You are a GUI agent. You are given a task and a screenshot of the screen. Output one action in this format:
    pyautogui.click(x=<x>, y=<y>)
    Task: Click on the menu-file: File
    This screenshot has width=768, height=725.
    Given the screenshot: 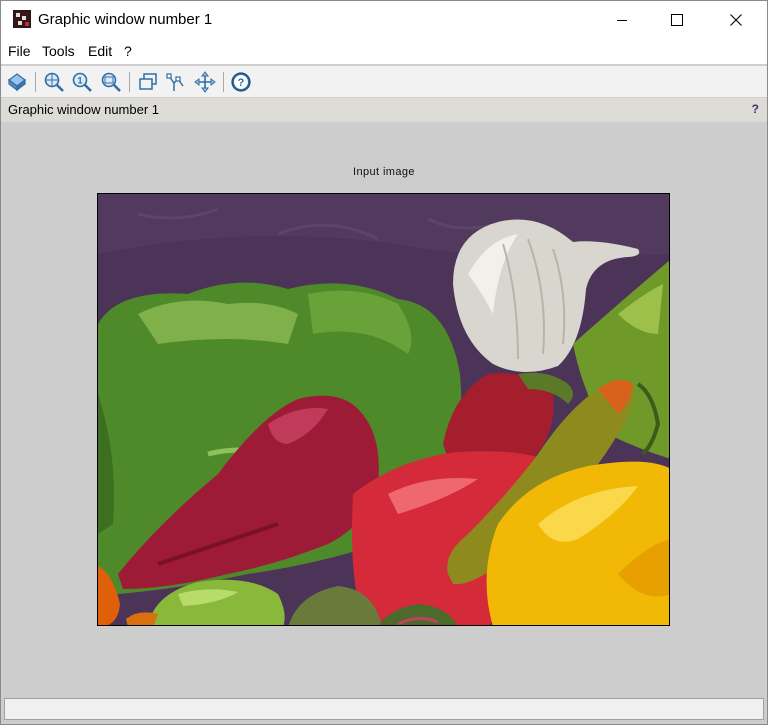 What is the action you would take?
    pyautogui.click(x=19, y=51)
    